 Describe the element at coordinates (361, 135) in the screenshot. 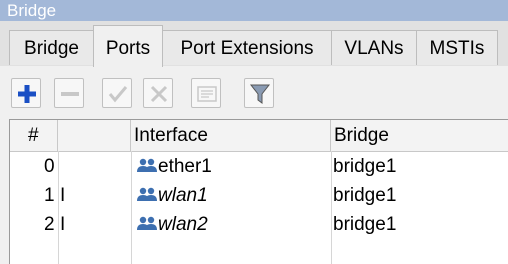

I see `column-header-bridge-label: Bridge` at that location.